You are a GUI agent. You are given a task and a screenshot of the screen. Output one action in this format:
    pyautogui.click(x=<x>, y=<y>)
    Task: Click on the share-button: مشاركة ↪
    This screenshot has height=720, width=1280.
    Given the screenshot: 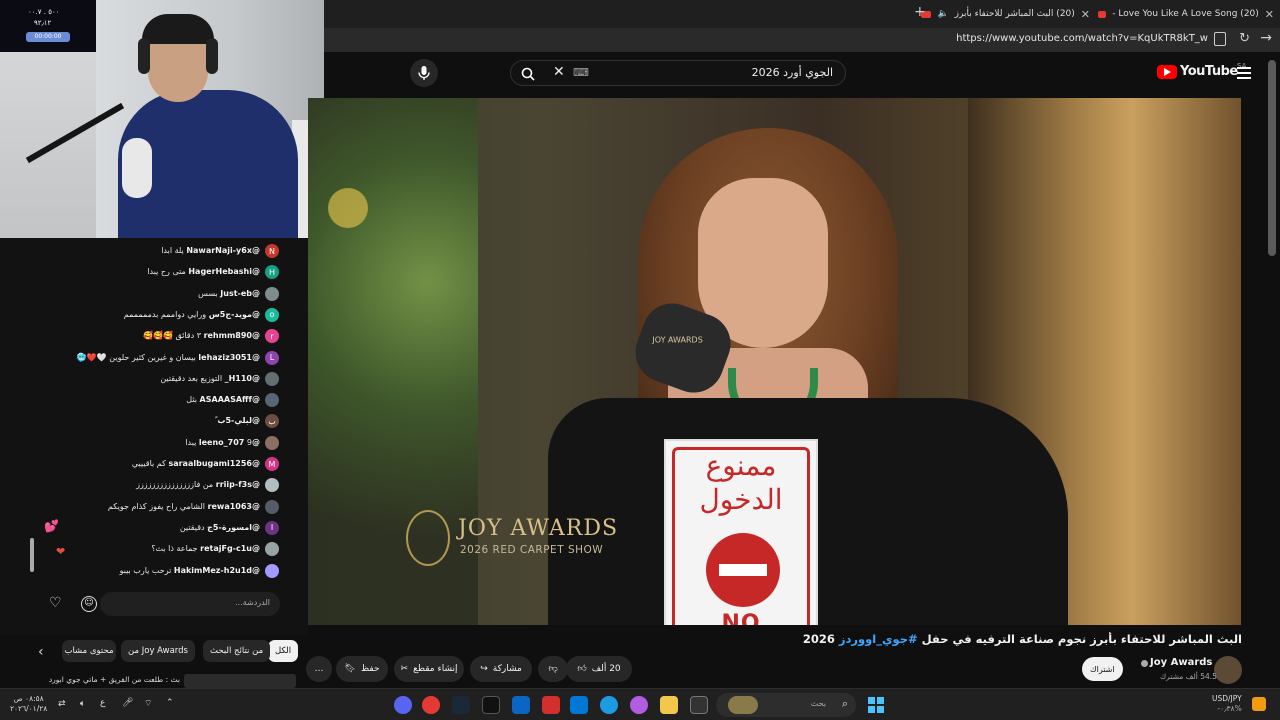 What is the action you would take?
    pyautogui.click(x=501, y=669)
    